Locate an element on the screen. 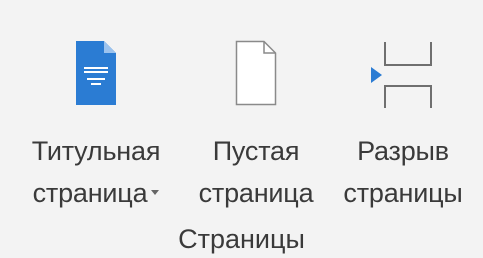 The width and height of the screenshot is (483, 258). cover-page-label-line1: Титульная is located at coordinates (96, 151).